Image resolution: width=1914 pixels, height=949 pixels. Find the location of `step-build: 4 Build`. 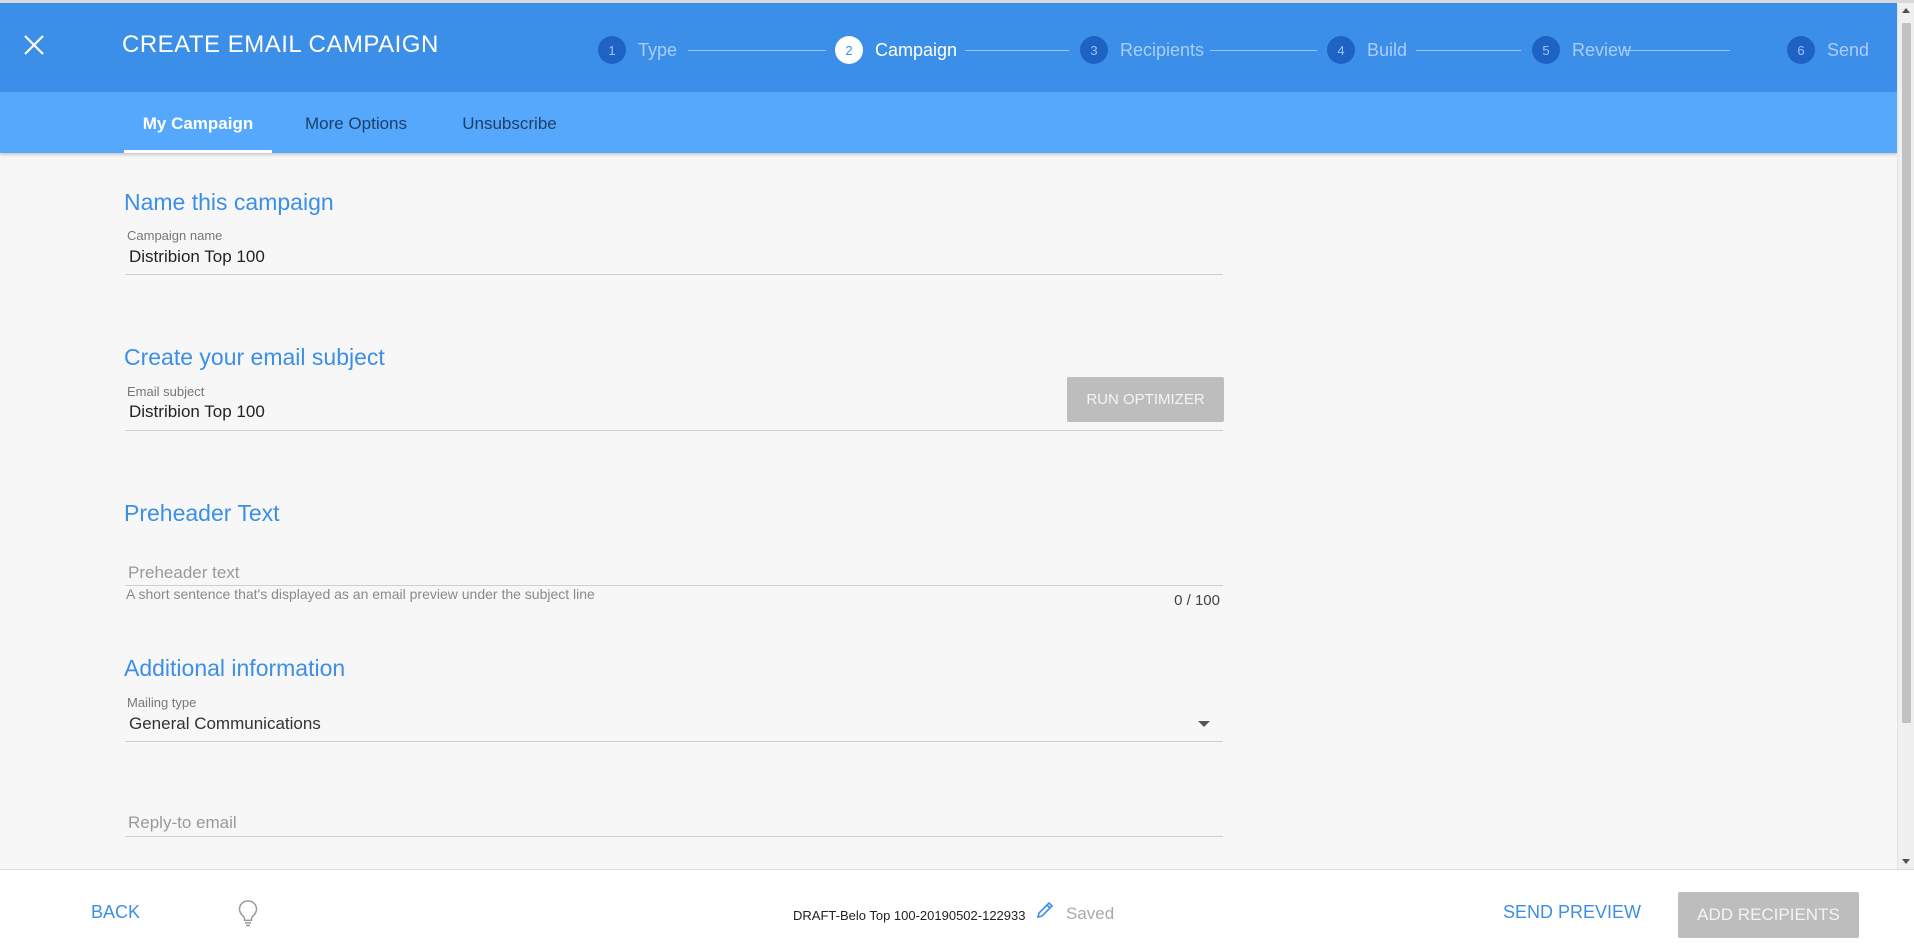

step-build: 4 Build is located at coordinates (1367, 50).